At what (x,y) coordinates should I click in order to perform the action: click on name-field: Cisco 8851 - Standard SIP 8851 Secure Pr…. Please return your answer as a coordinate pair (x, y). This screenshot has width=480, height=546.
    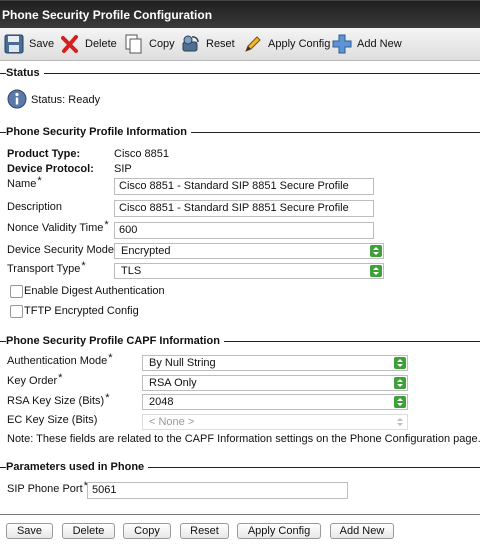
    Looking at the image, I should click on (244, 186).